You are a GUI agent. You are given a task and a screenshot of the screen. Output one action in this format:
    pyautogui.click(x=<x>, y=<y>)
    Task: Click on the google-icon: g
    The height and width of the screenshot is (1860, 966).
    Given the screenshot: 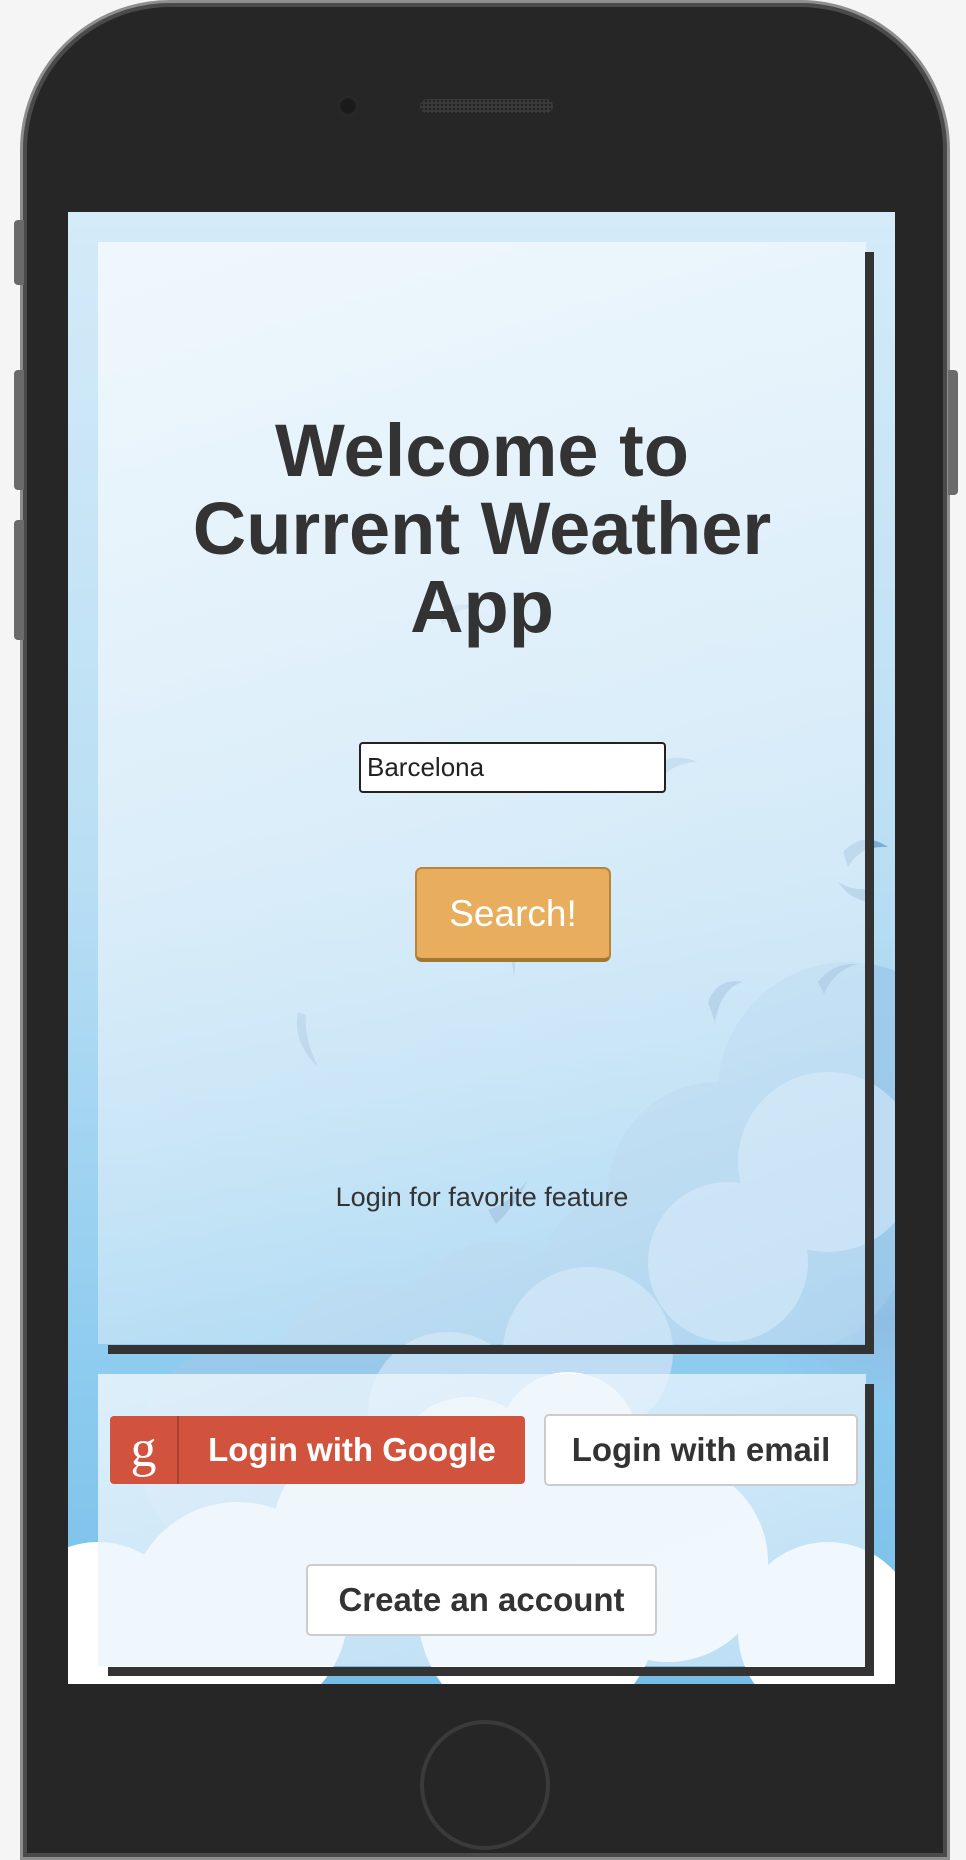 What is the action you would take?
    pyautogui.click(x=144, y=1450)
    